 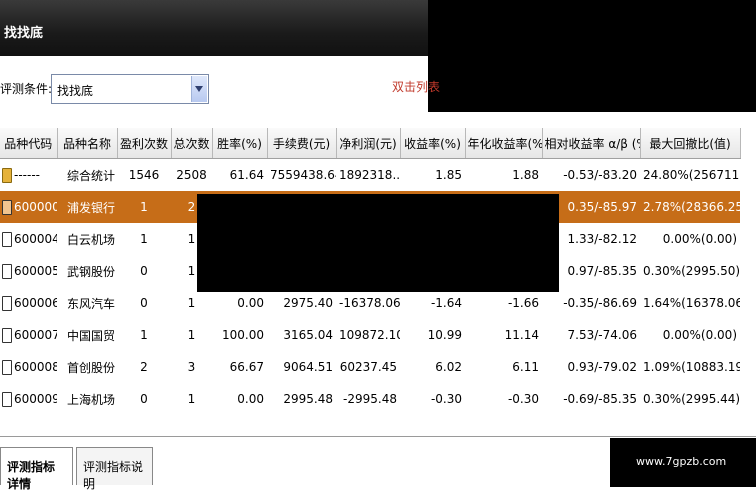 I want to click on cell-name: 上海机场, so click(x=87, y=399).